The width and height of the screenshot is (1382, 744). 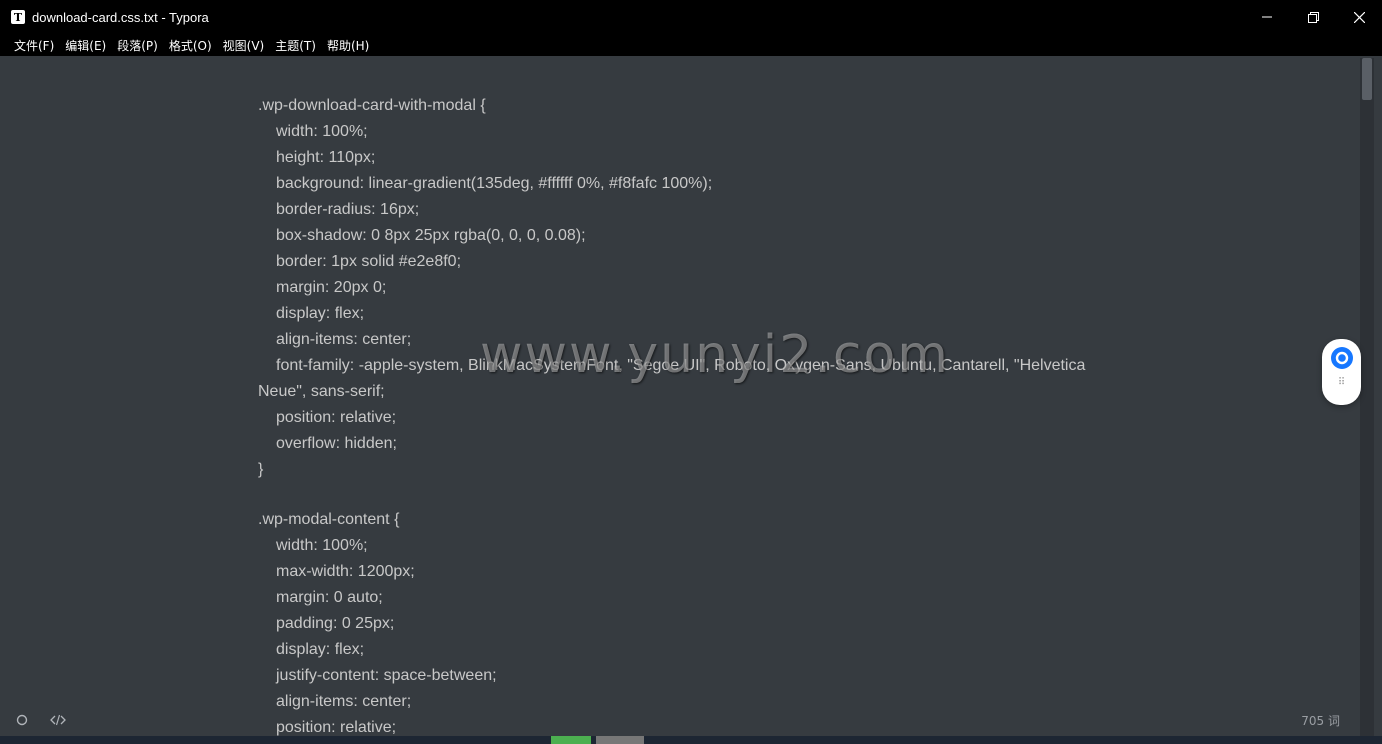 What do you see at coordinates (1341, 382) in the screenshot?
I see `drag-handle-icon: ⠿` at bounding box center [1341, 382].